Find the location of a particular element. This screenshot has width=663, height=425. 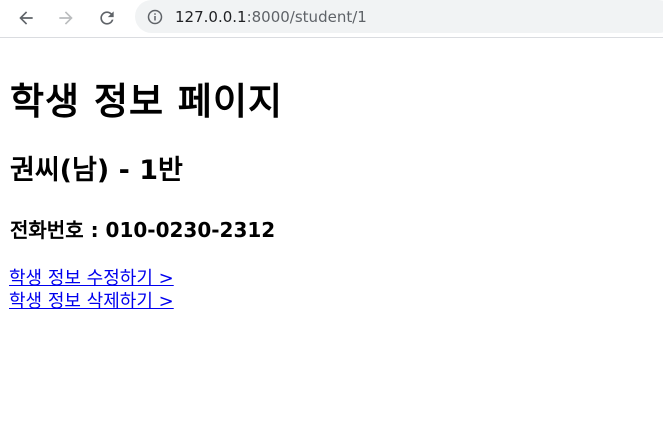

browser-toolbar: 127.0.0.1:8000/student/1 is located at coordinates (331, 19).